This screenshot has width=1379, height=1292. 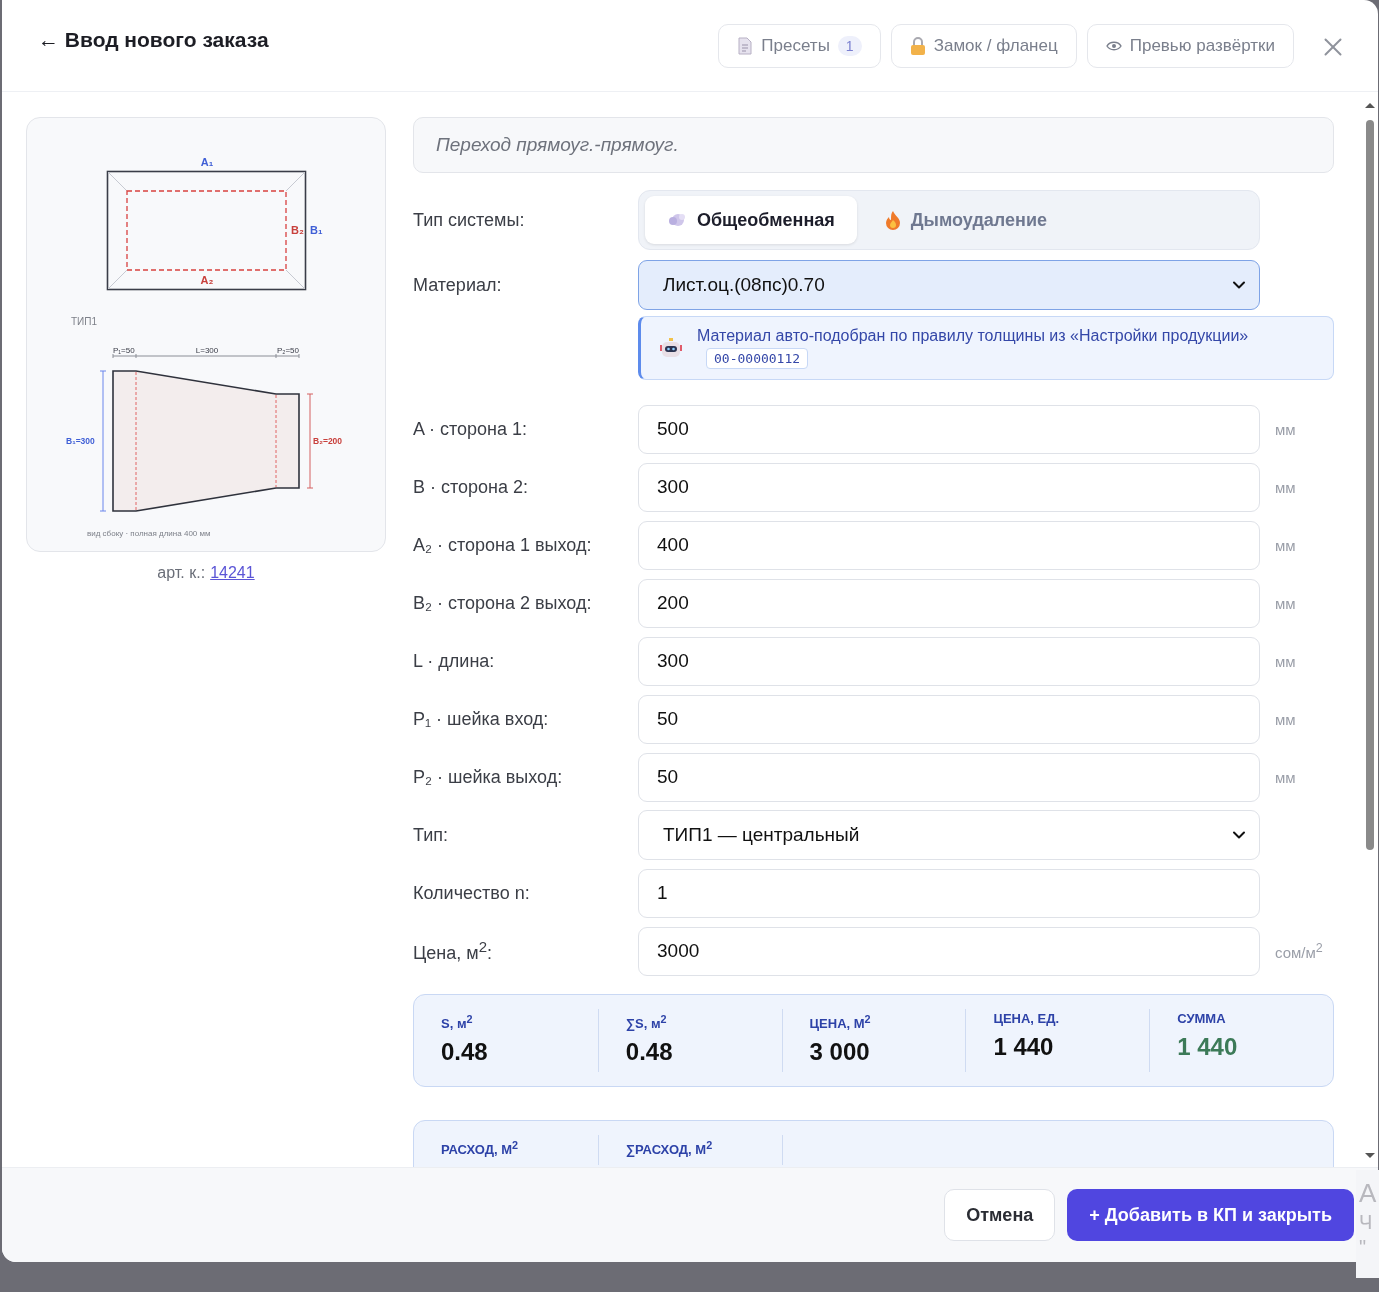 What do you see at coordinates (1027, 1019) in the screenshot?
I see `summary-label: ЦЕНА, ЕД.` at bounding box center [1027, 1019].